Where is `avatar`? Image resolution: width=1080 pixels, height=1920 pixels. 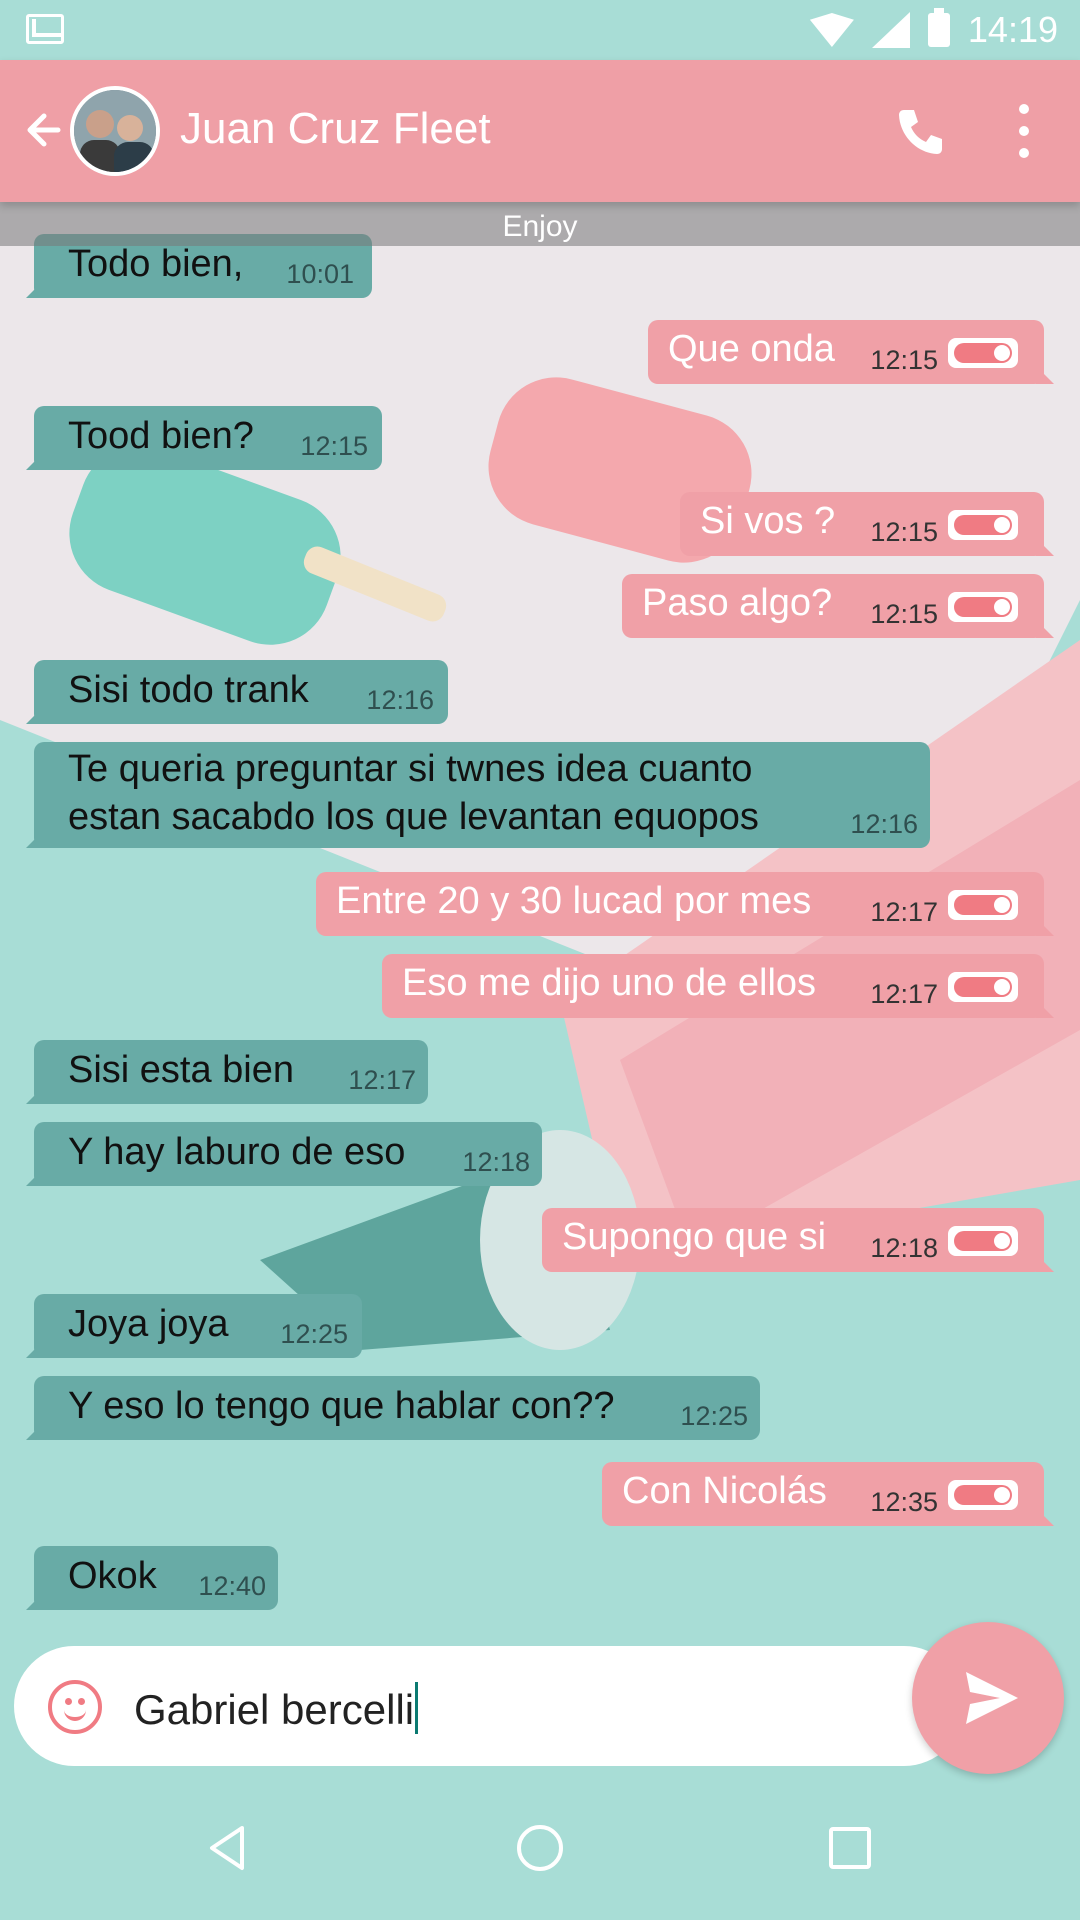 avatar is located at coordinates (115, 131).